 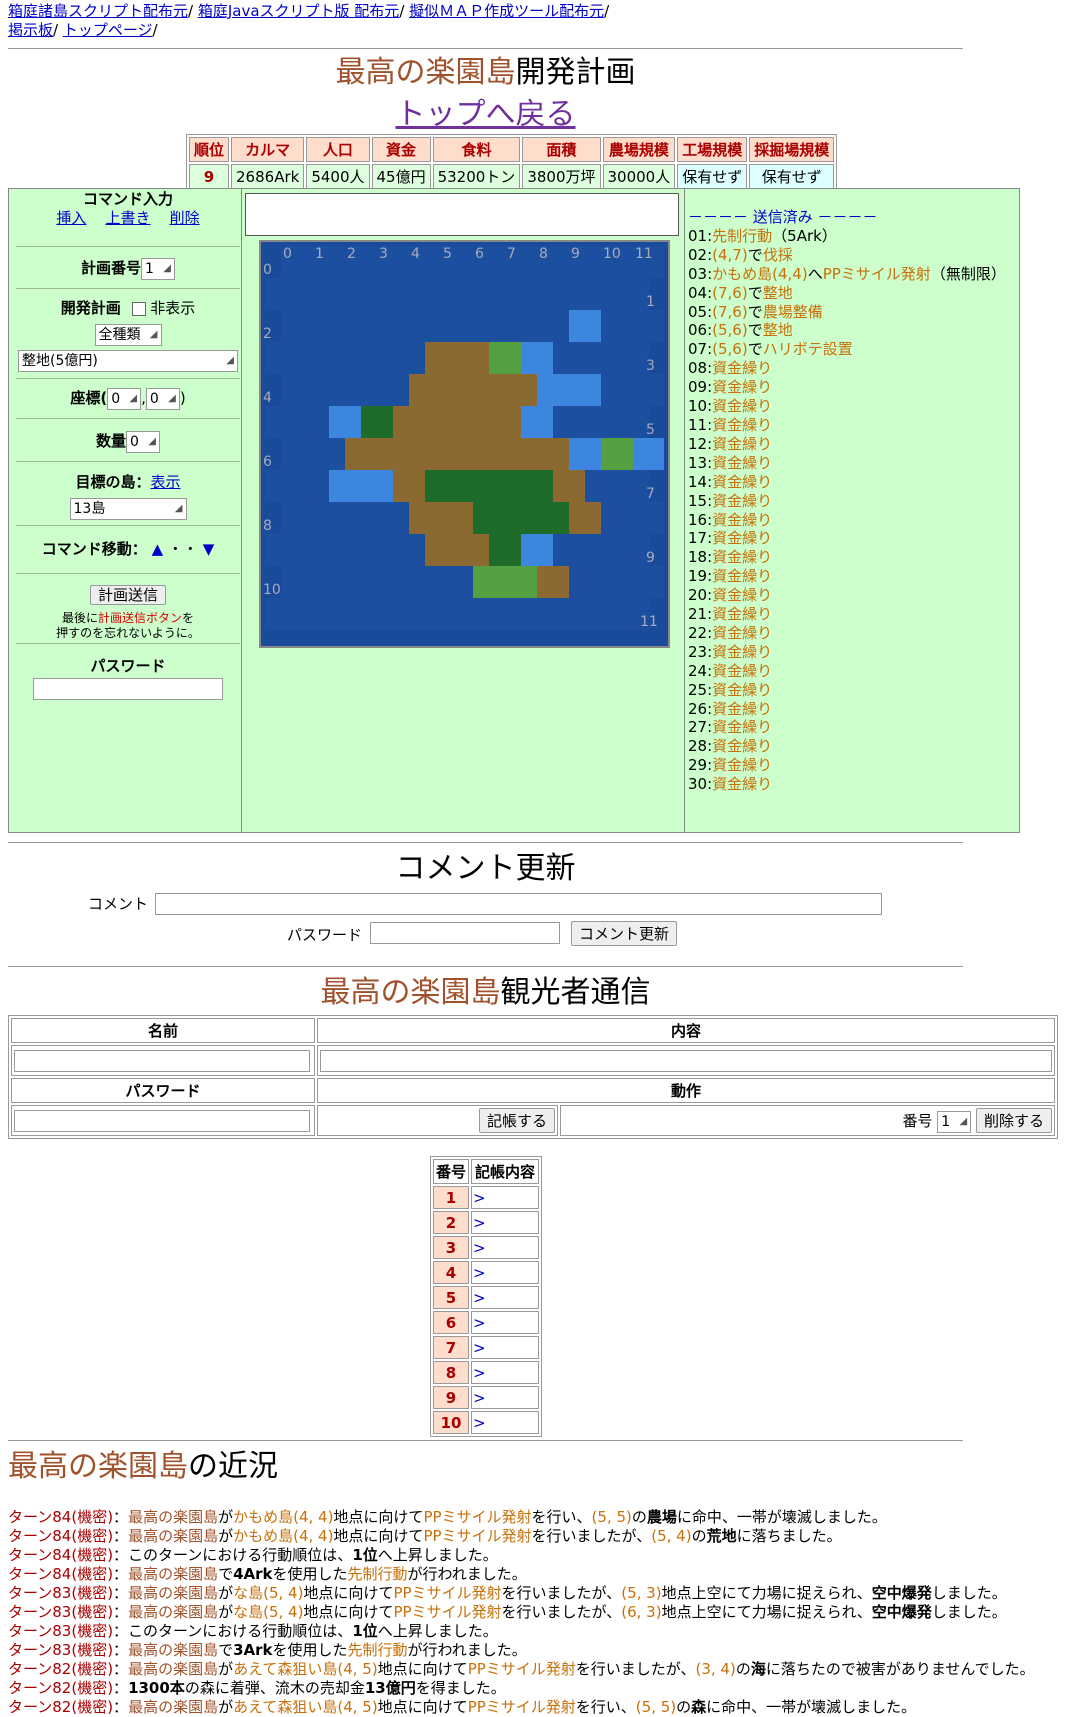 What do you see at coordinates (128, 334) in the screenshot?
I see `category-select: 全種類` at bounding box center [128, 334].